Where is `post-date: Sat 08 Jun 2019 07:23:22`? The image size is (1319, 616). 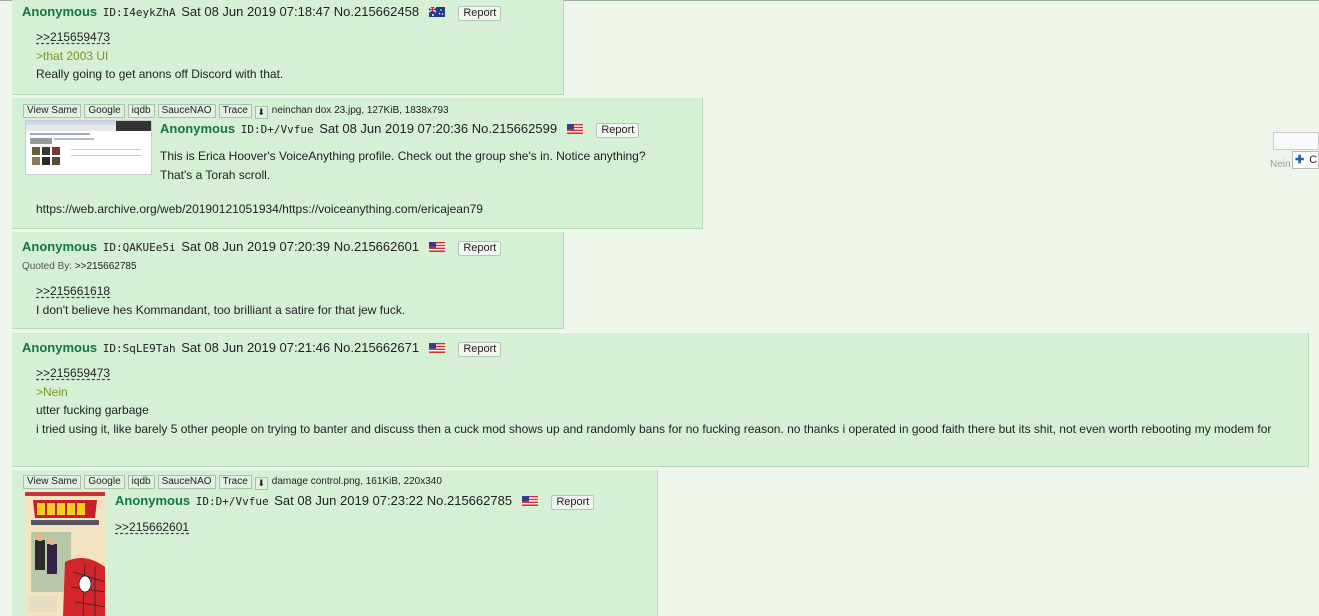
post-date: Sat 08 Jun 2019 07:23:22 is located at coordinates (349, 500).